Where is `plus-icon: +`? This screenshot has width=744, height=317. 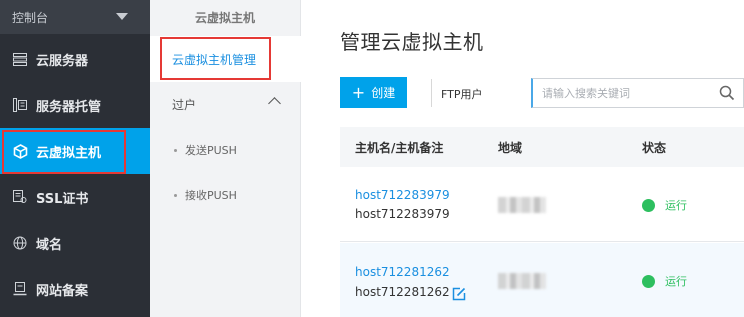
plus-icon: + is located at coordinates (358, 92).